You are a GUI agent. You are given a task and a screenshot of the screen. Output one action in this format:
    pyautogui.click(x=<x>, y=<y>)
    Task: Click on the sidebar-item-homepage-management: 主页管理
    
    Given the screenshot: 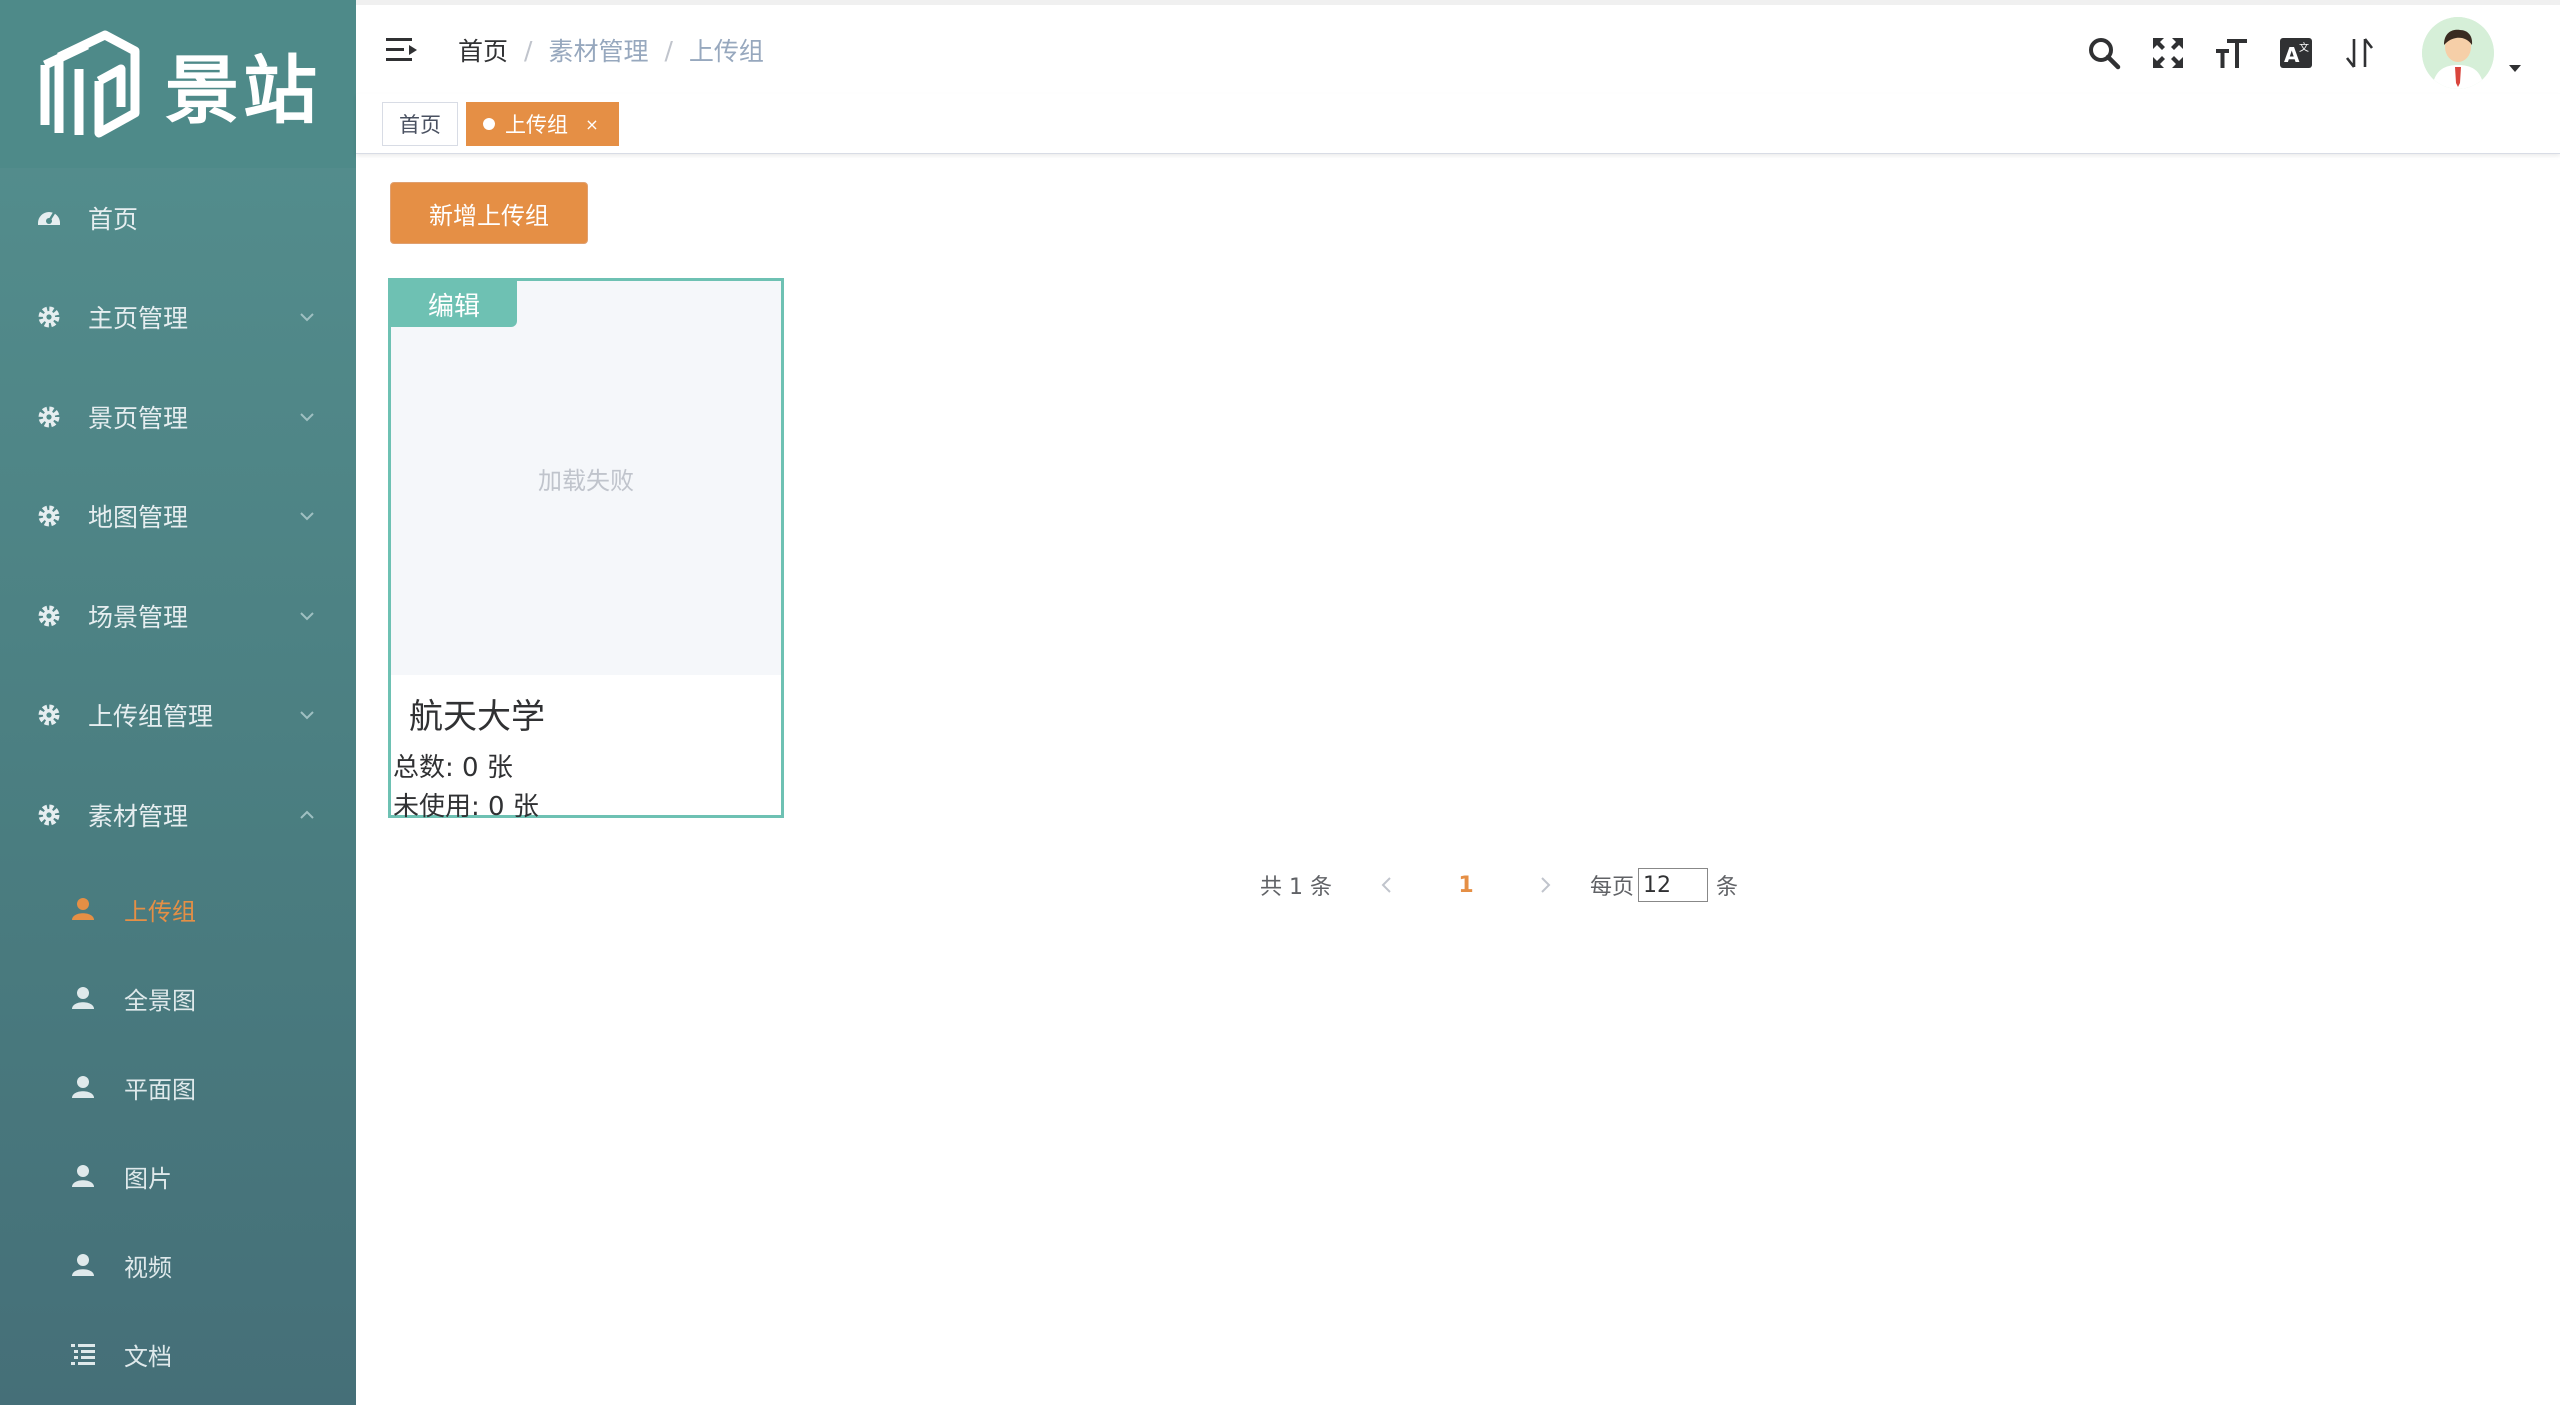 What is the action you would take?
    pyautogui.click(x=178, y=318)
    